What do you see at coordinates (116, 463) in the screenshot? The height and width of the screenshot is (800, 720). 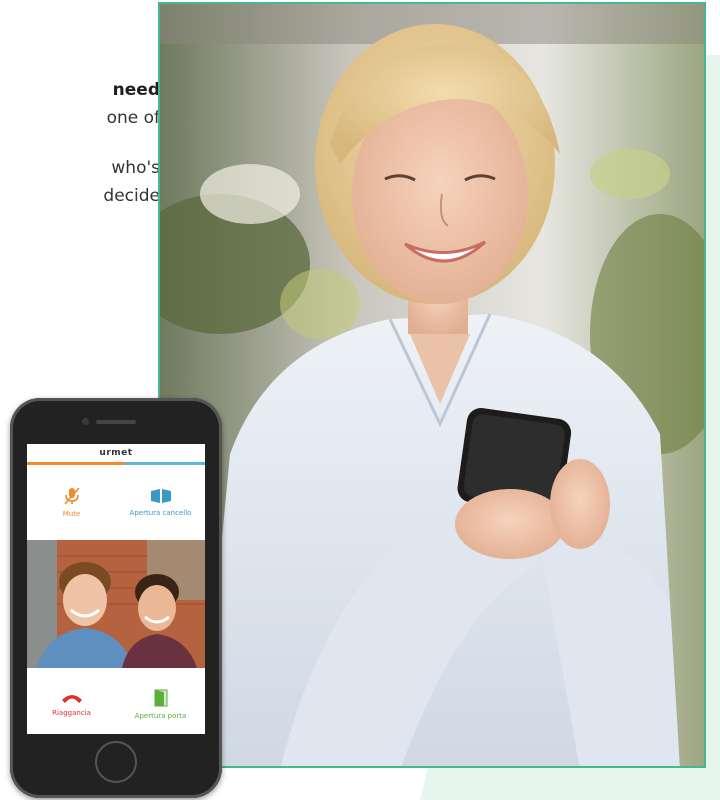 I see `app-accent-bar` at bounding box center [116, 463].